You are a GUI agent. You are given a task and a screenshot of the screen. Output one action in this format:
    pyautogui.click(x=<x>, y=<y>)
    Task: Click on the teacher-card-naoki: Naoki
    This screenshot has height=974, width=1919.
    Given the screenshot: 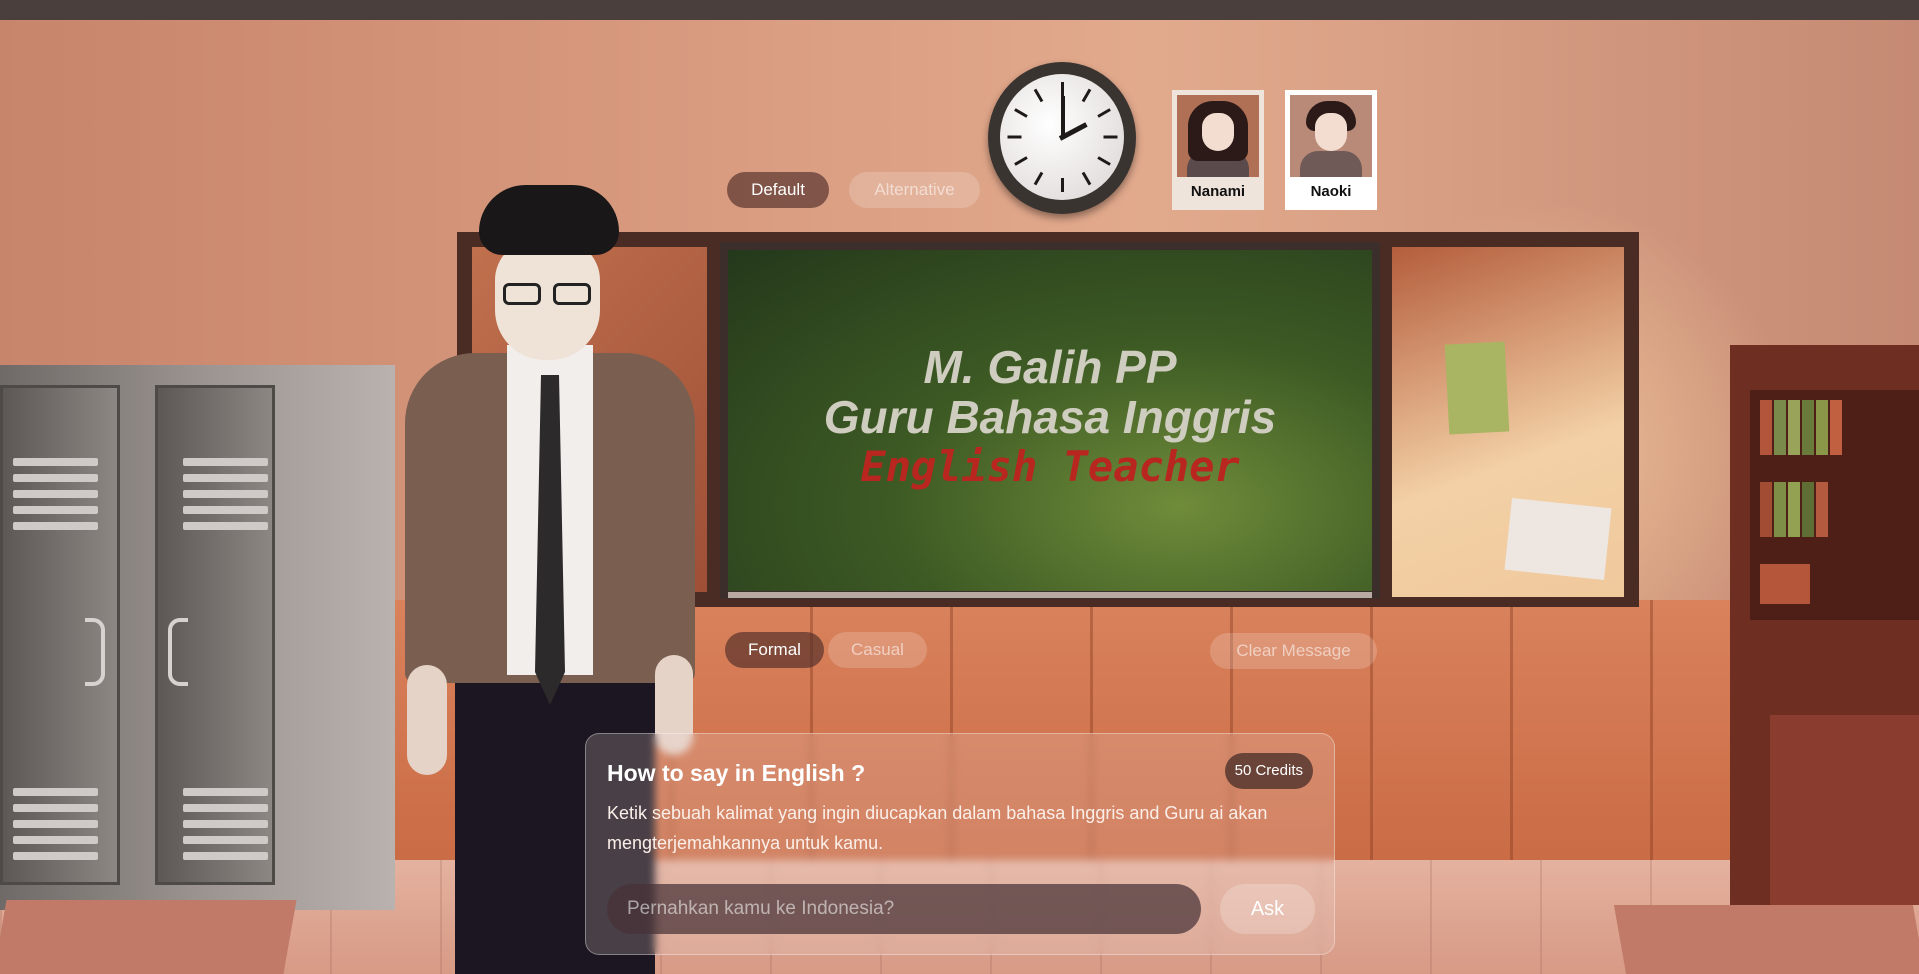 What is the action you would take?
    pyautogui.click(x=1331, y=150)
    